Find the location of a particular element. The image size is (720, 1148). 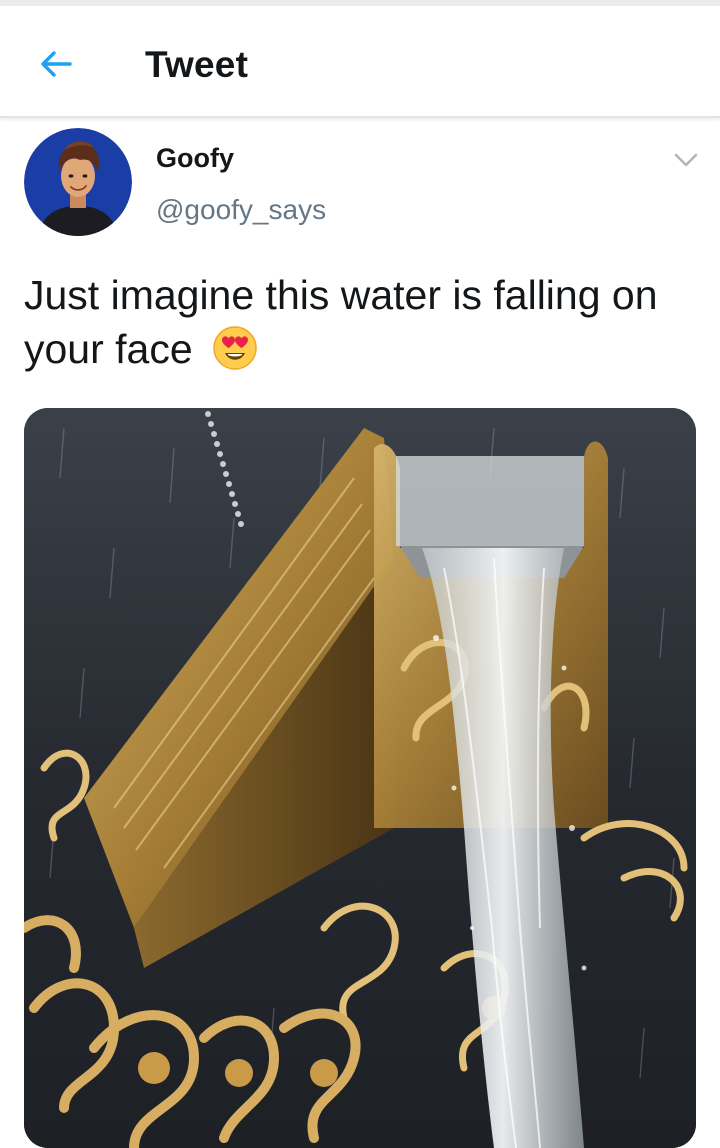

heart-eyes-emoji-icon is located at coordinates (235, 348).